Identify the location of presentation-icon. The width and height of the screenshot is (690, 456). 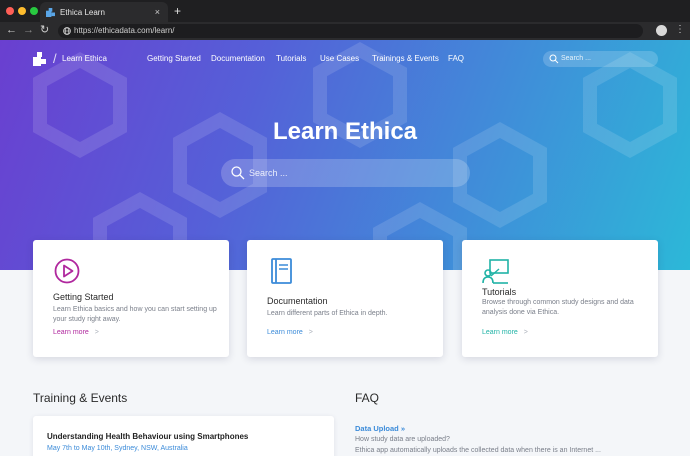
(495, 271).